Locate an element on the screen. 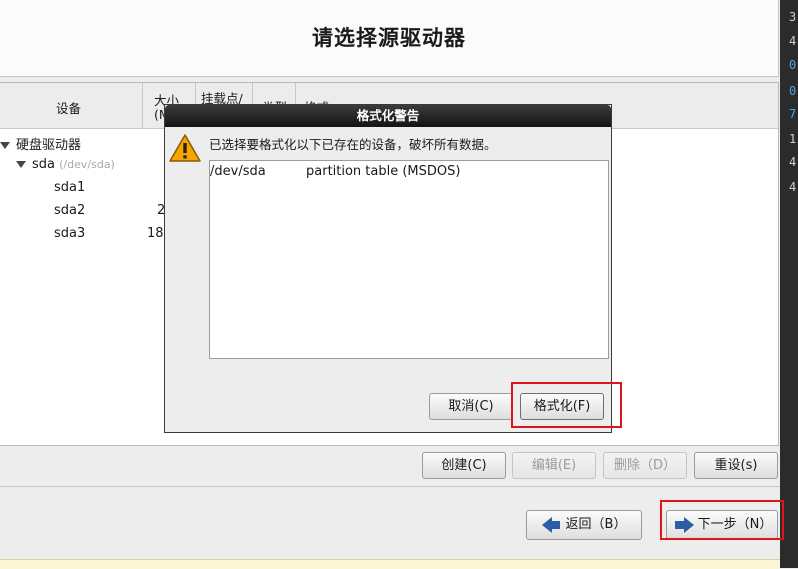  cancel-button: 取消(C) is located at coordinates (471, 406).